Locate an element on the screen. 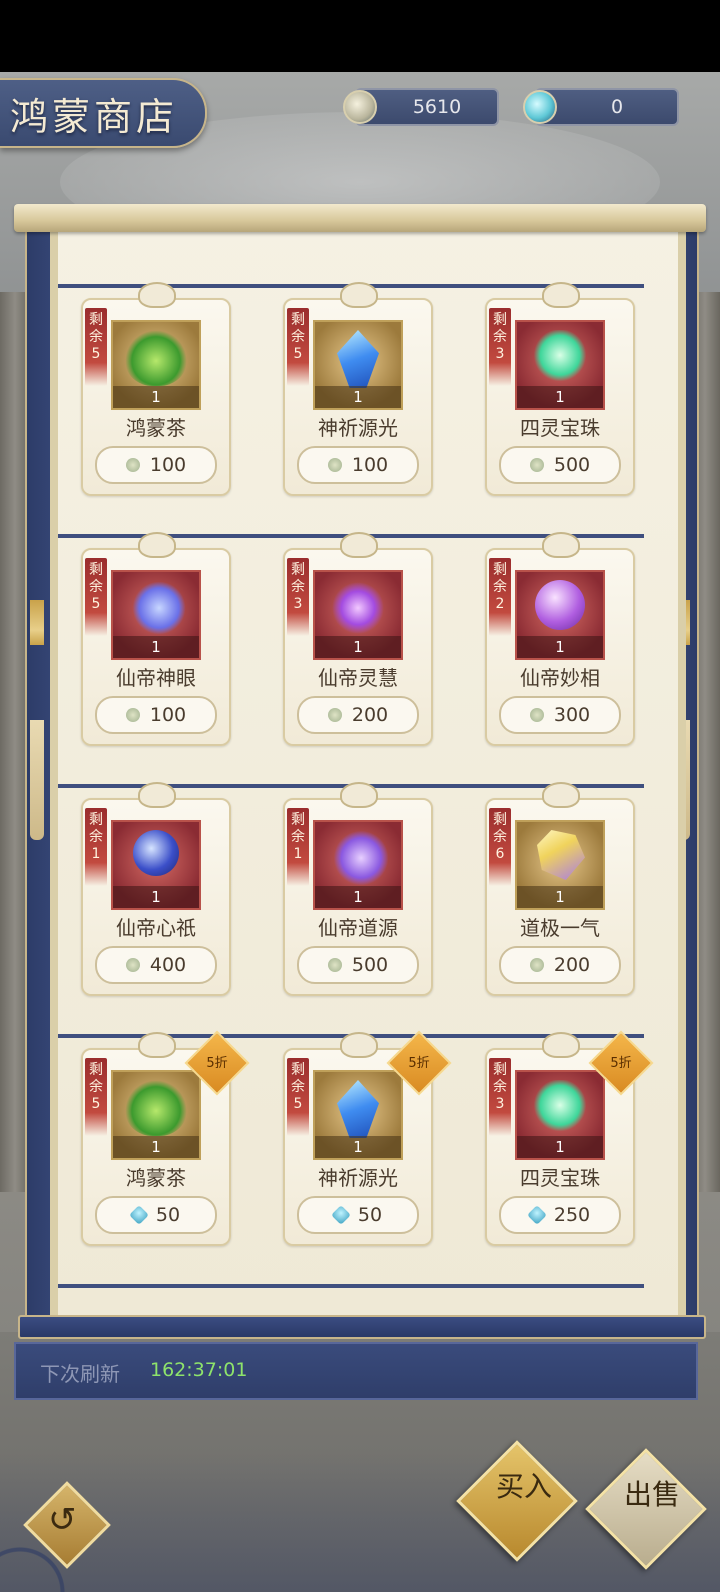 The image size is (720, 1592). shop-item-card: 剩余 3 1 四灵宝珠 500 is located at coordinates (560, 390).